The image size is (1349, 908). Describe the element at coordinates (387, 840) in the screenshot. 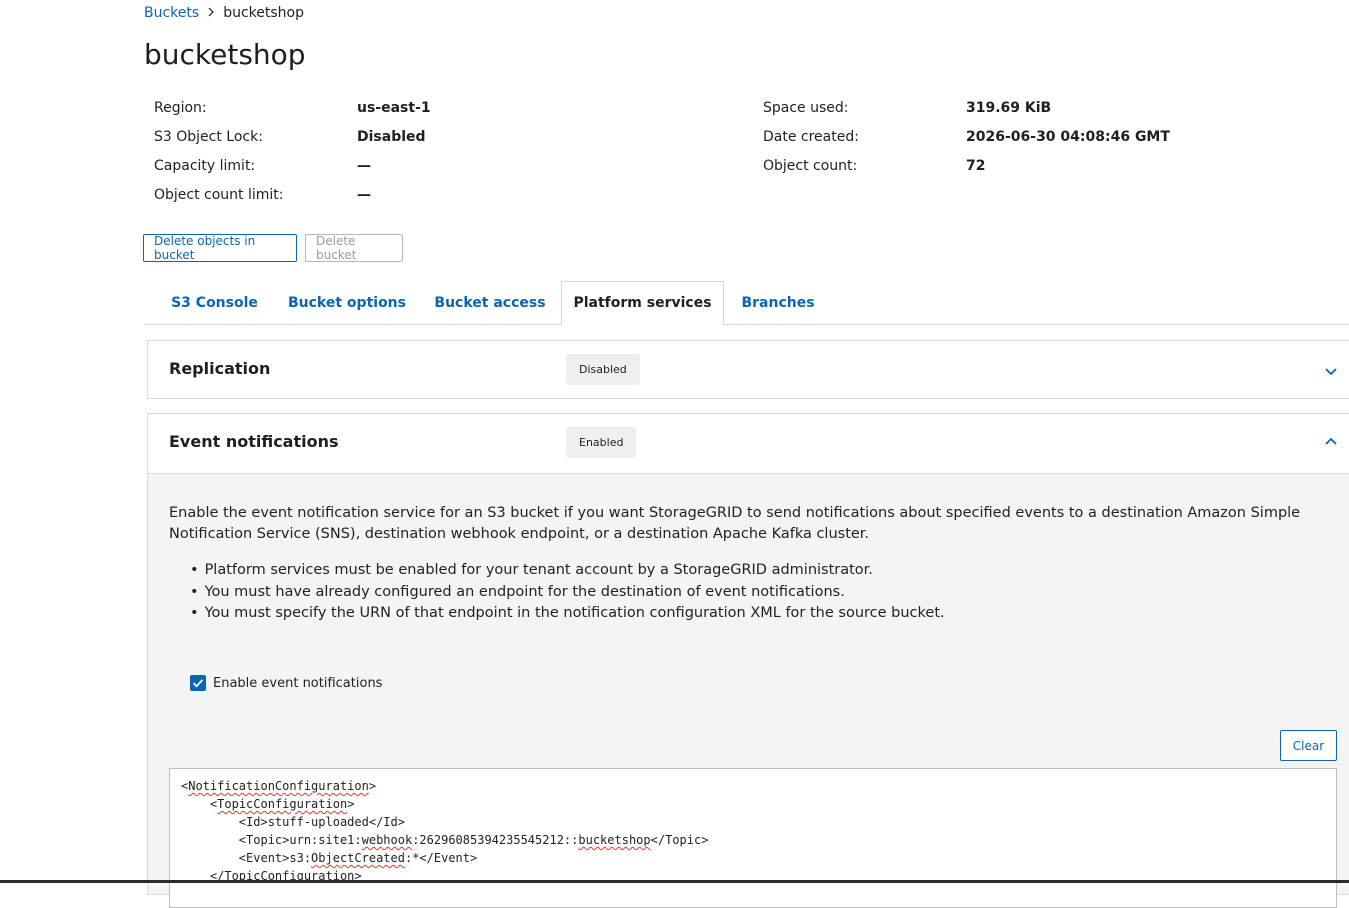

I see `xml-token: webhook` at that location.